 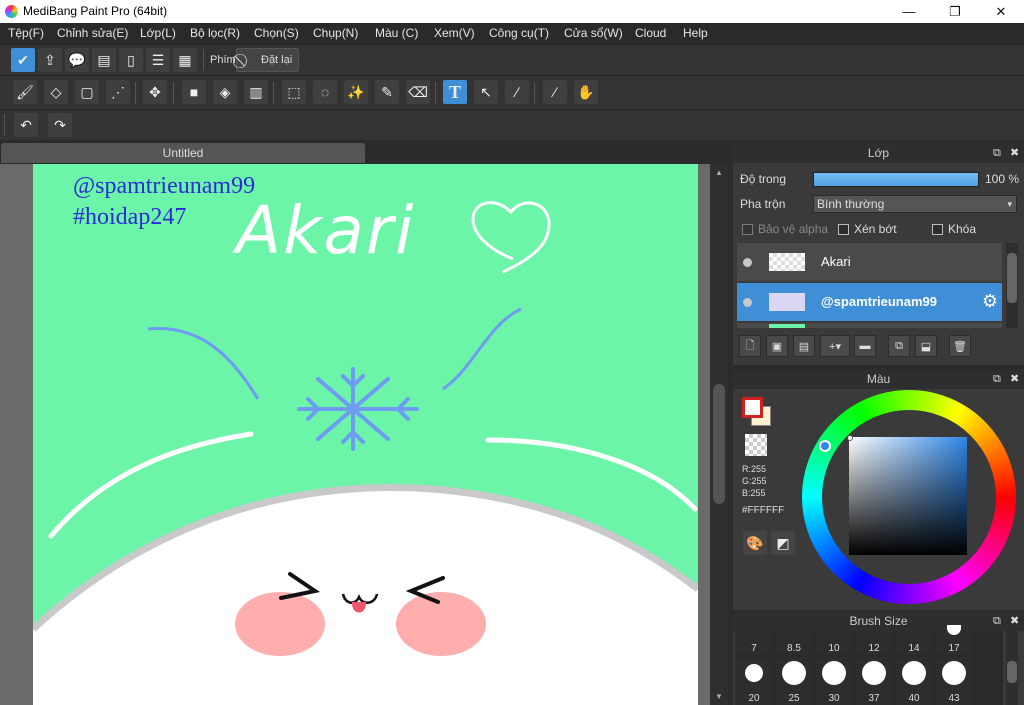 What do you see at coordinates (719, 172) in the screenshot?
I see `scroll-up-arrow: ▲` at bounding box center [719, 172].